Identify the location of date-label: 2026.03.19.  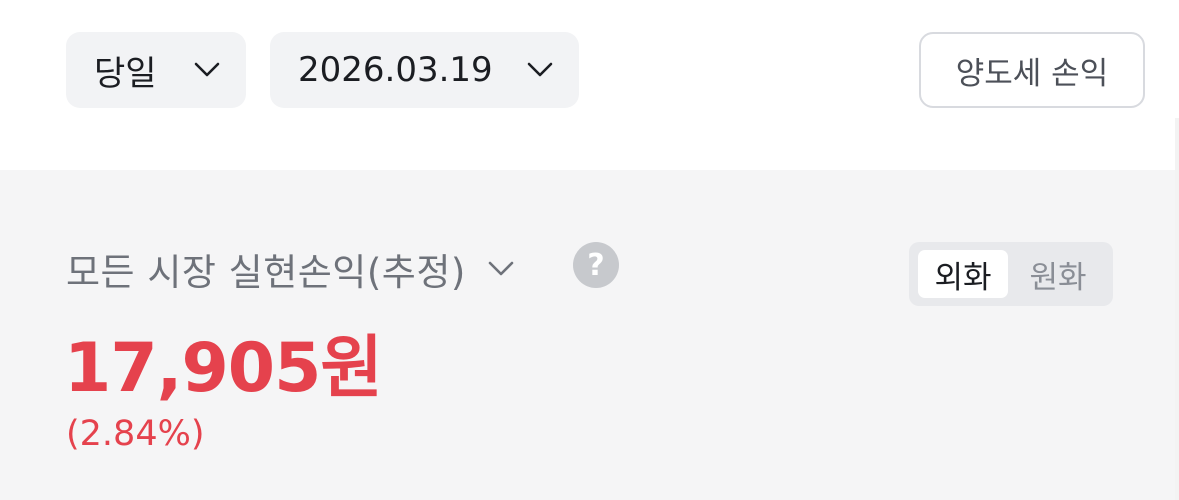
(395, 70).